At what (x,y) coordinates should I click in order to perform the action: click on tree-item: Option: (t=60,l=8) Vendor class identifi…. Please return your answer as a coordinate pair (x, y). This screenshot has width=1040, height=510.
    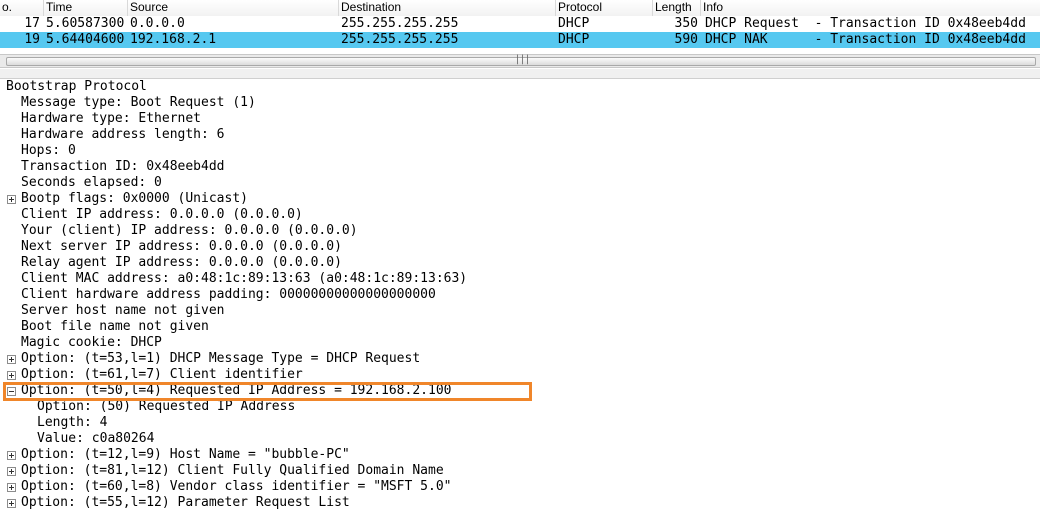
    Looking at the image, I should click on (520, 487).